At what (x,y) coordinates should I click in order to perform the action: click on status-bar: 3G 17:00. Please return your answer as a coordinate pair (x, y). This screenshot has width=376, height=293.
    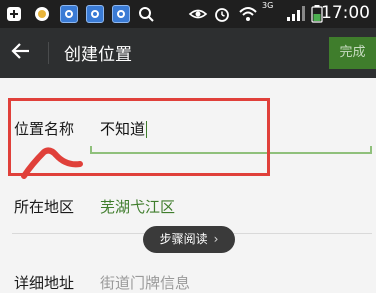
    Looking at the image, I should click on (188, 14).